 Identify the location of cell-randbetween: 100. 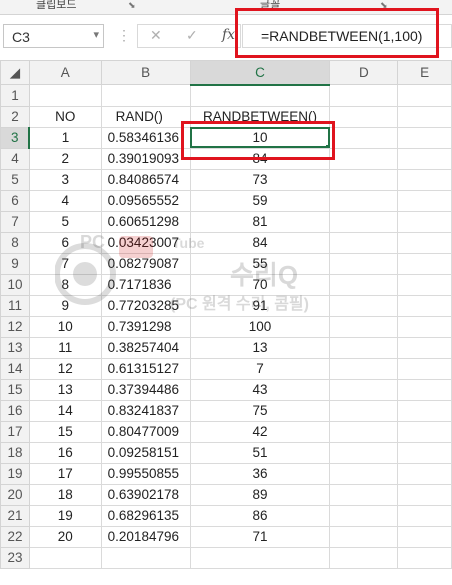
(260, 326).